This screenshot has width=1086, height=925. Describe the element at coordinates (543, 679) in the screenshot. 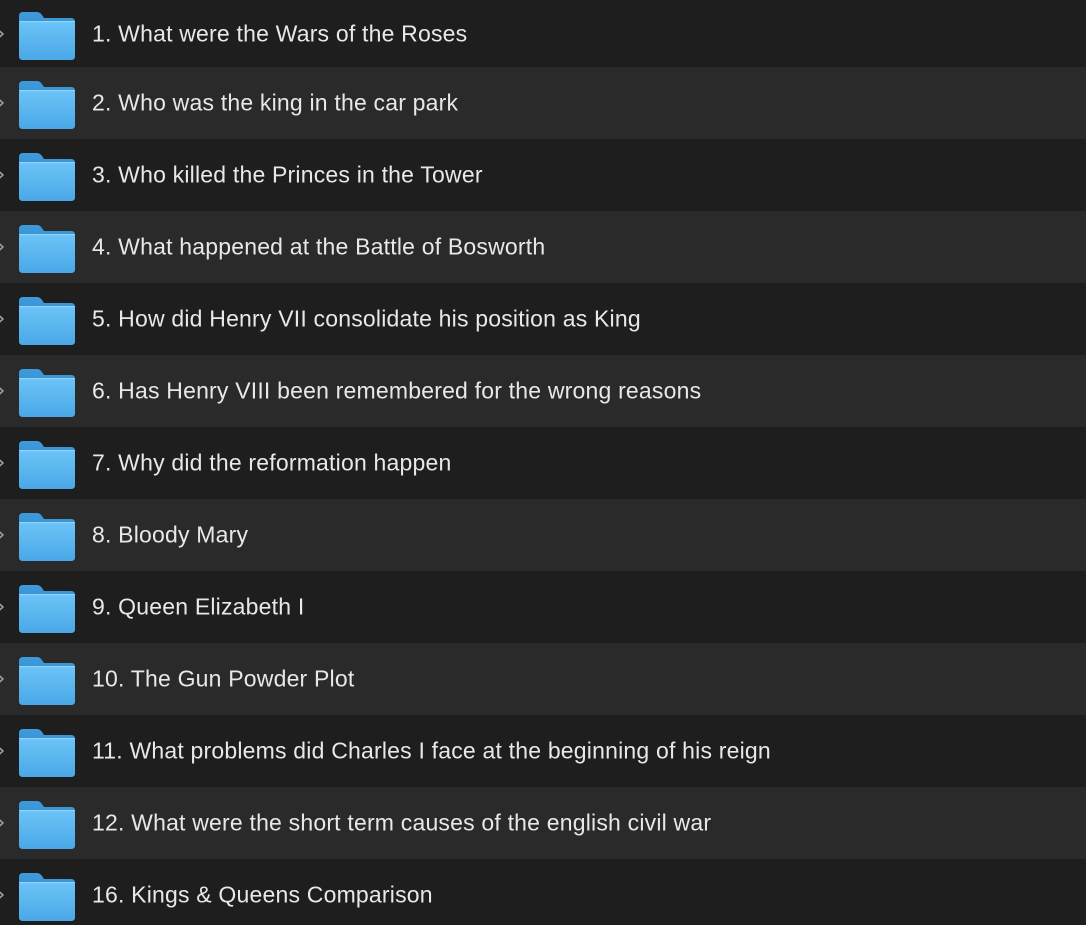

I see `folder-row: 10. The Gun Powder Plot` at that location.